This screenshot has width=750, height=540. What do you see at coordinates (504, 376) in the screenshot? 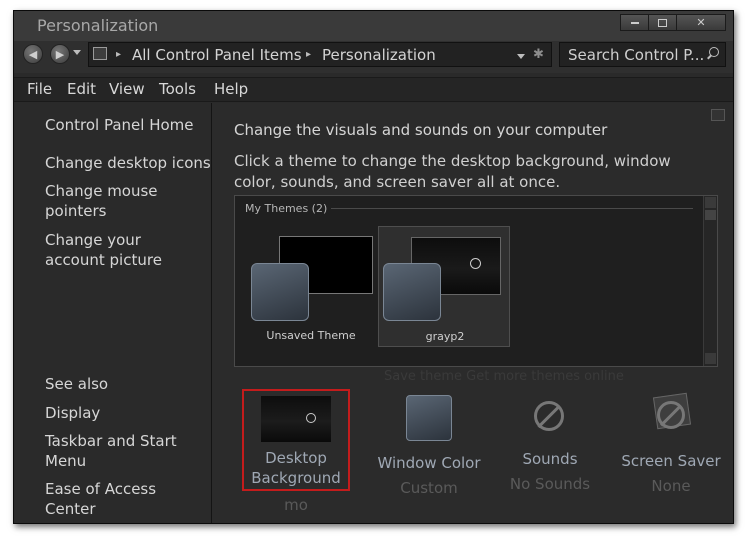
I see `theme-actions-text: Save theme Get more themes online` at bounding box center [504, 376].